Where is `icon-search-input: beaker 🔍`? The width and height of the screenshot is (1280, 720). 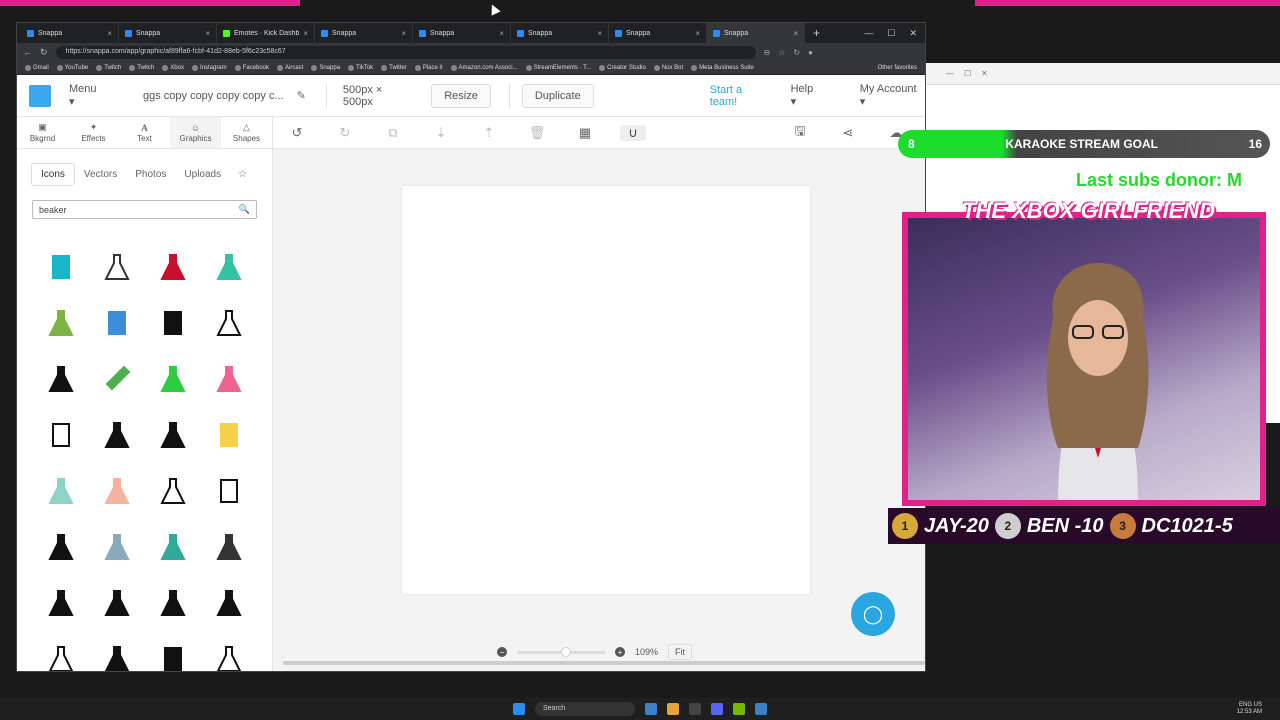
icon-search-input: beaker 🔍 is located at coordinates (144, 209).